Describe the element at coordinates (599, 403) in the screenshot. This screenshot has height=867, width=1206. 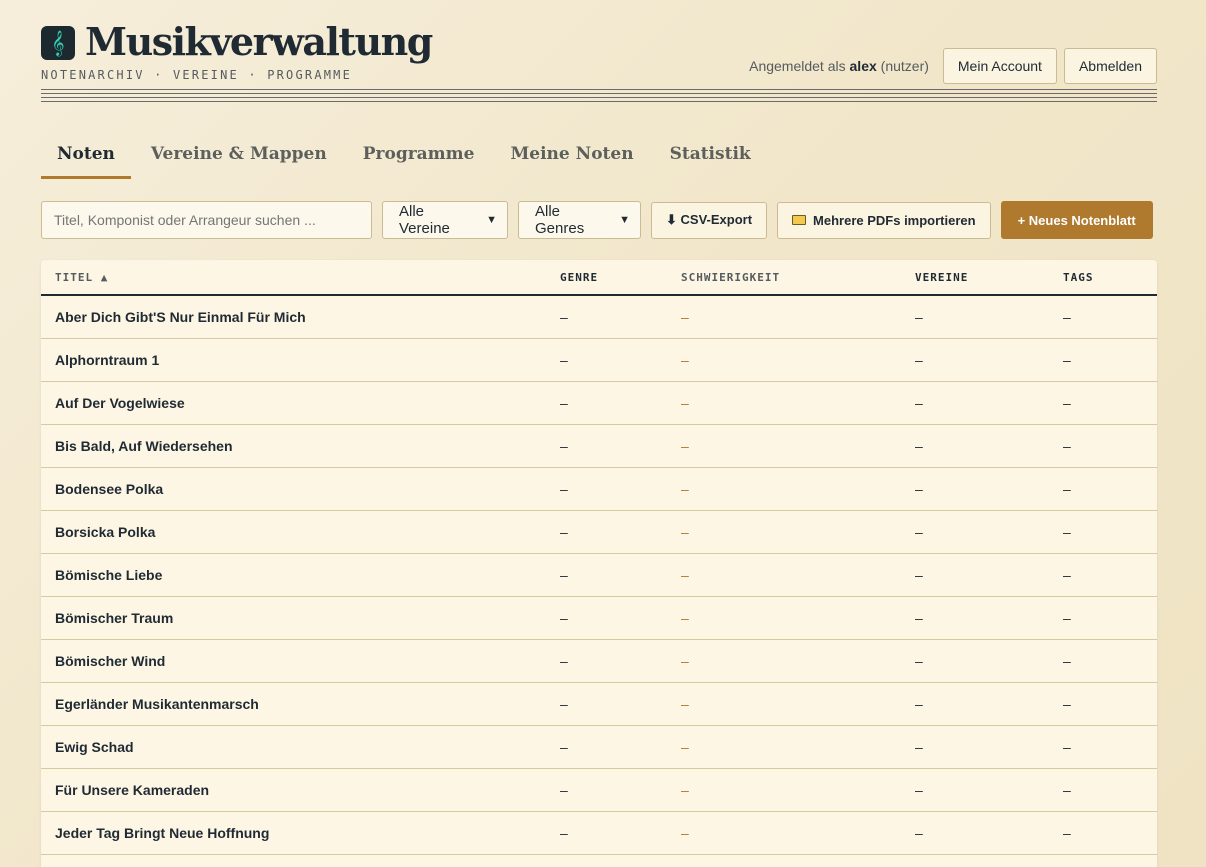
I see `table-row: Auf Der Vogelwiese – – – –` at that location.